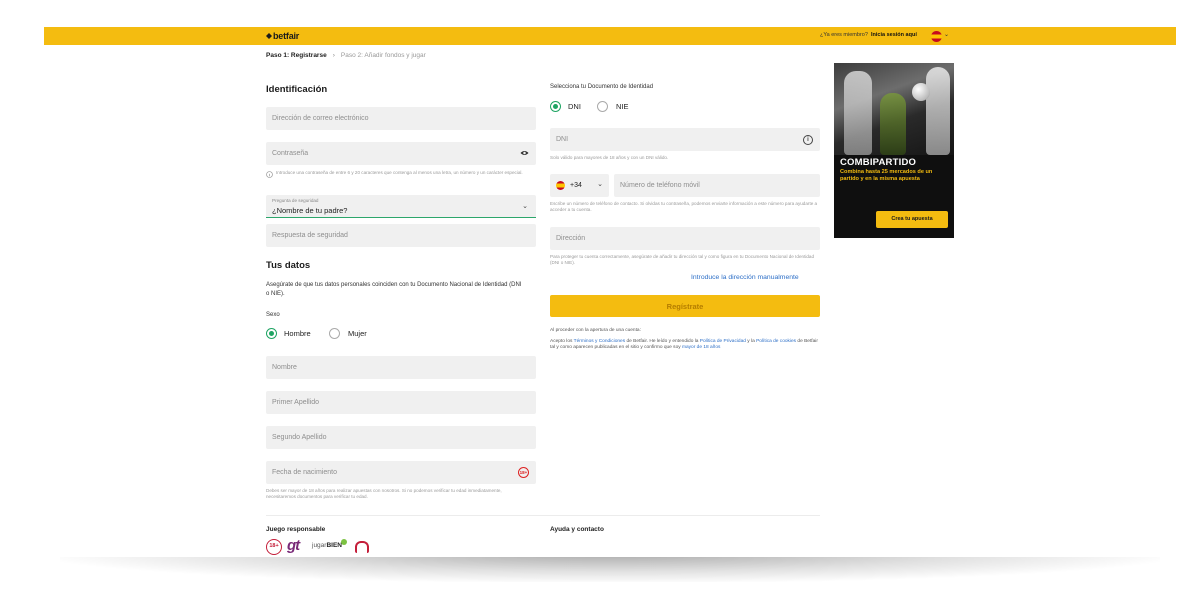  What do you see at coordinates (401, 153) in the screenshot?
I see `password-field: Contraseña` at bounding box center [401, 153].